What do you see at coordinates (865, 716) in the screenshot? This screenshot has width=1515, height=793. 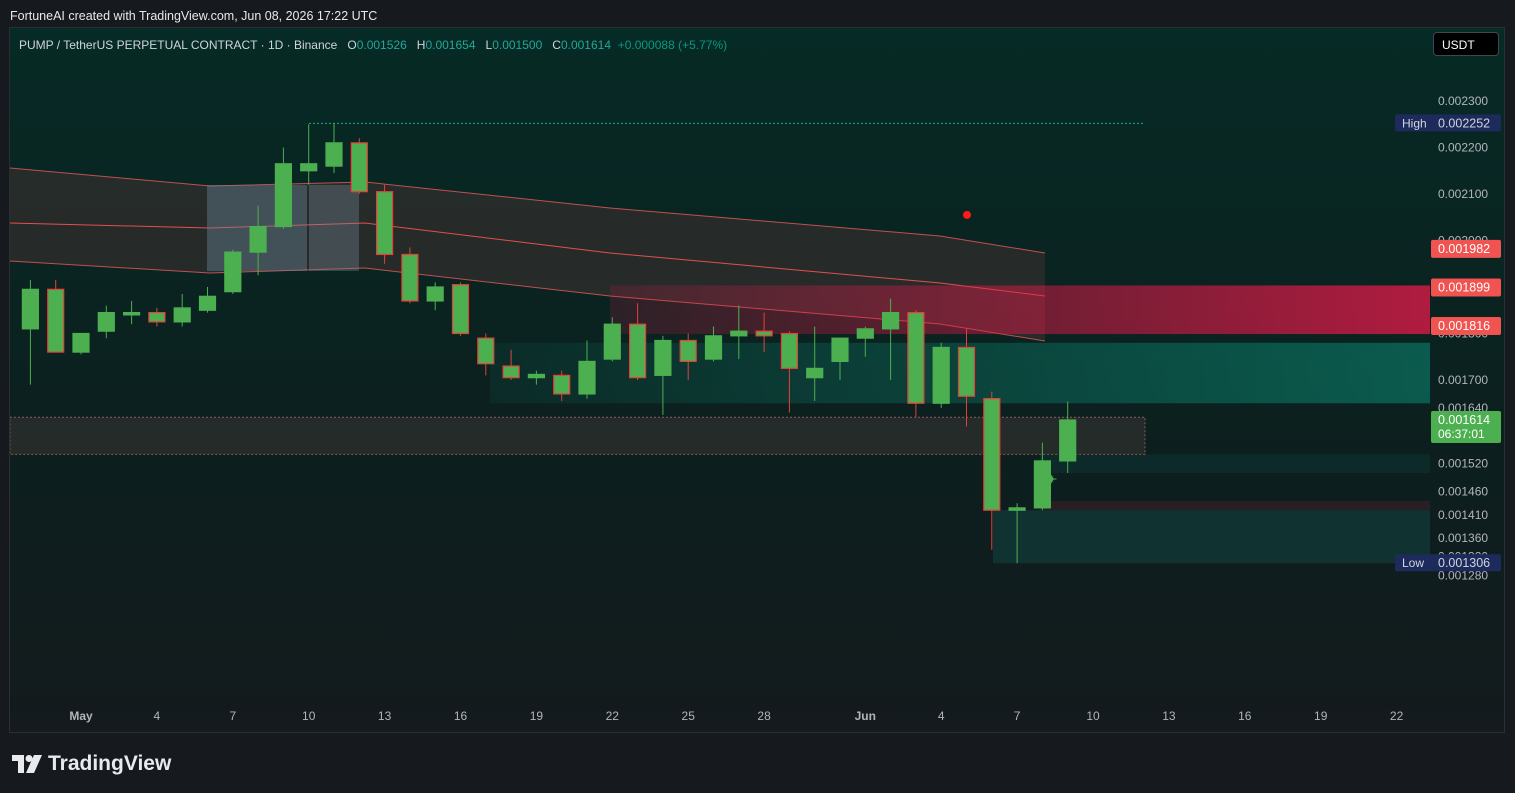 I see `x-tick-label: Jun` at bounding box center [865, 716].